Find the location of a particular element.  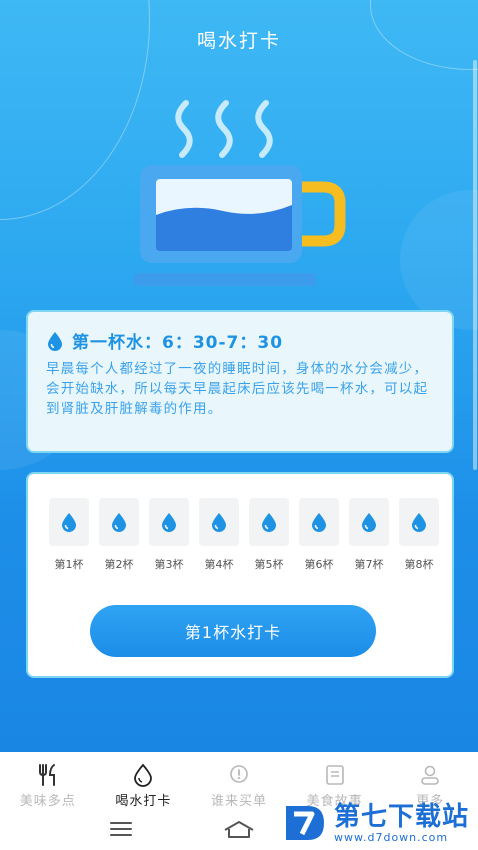

site-watermark: 第七下载站 www.d7down.com is located at coordinates (380, 823).